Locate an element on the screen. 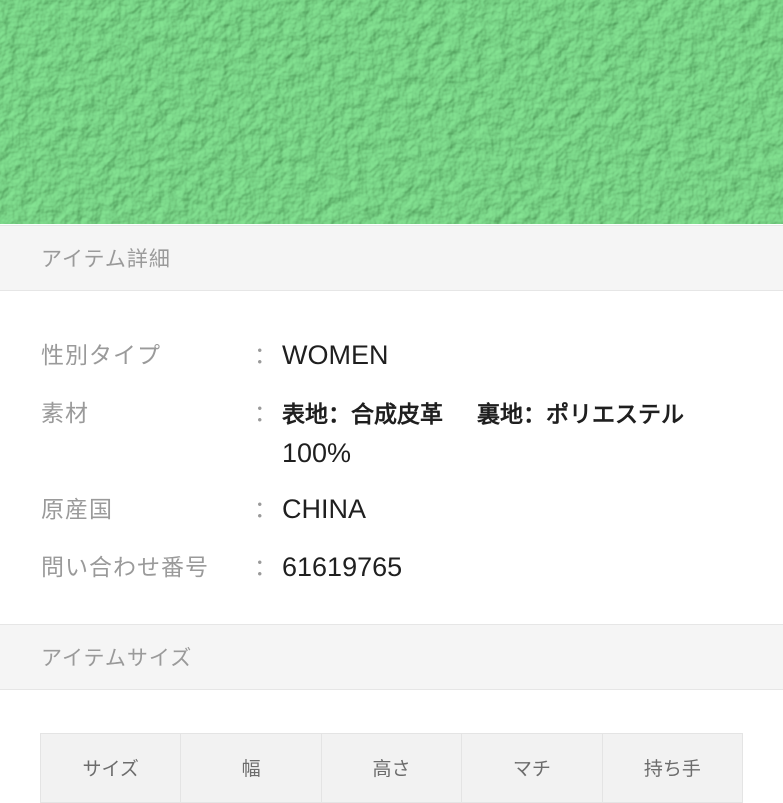  gender-type-label: 性別タイプ is located at coordinates (101, 356).